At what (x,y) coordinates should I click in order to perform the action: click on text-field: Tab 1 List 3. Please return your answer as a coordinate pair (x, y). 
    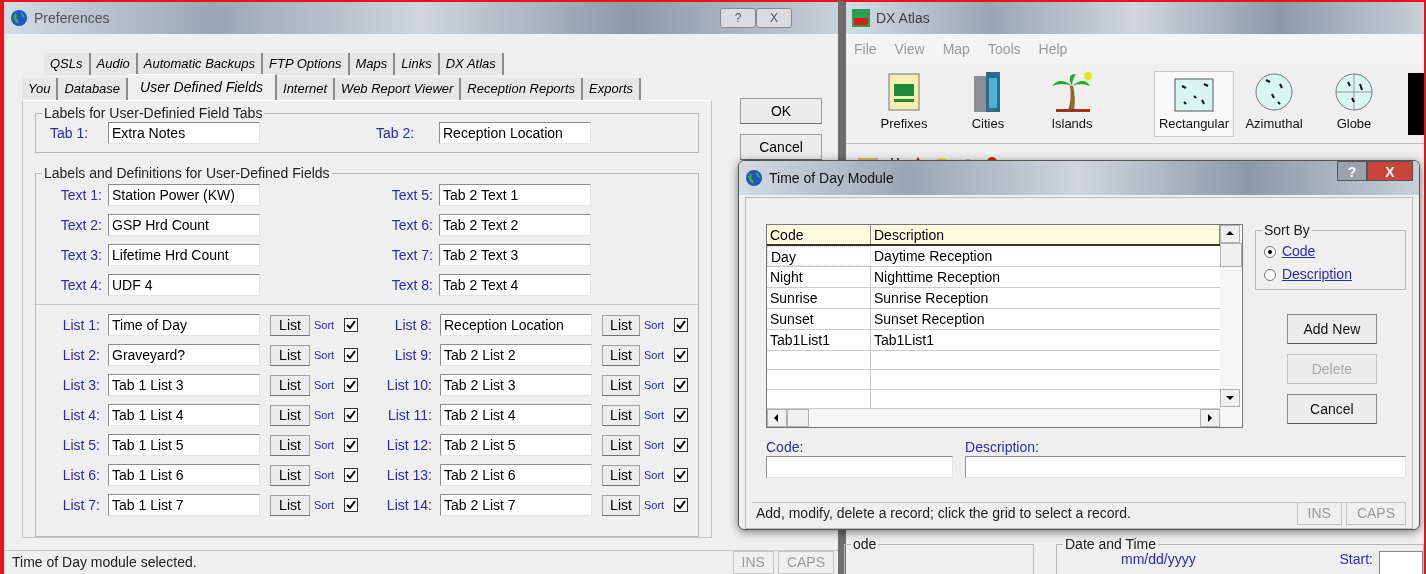
    Looking at the image, I should click on (184, 385).